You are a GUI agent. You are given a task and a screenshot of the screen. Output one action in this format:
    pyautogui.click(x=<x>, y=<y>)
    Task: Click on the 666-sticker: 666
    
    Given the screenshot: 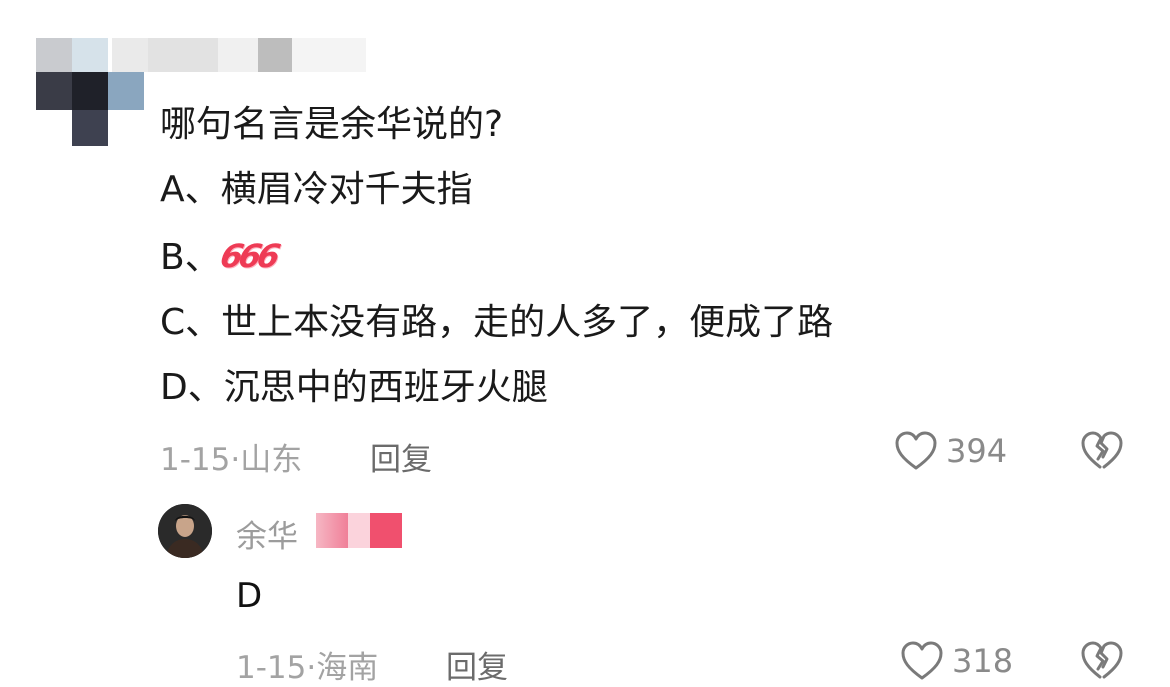 What is the action you would take?
    pyautogui.click(x=248, y=256)
    